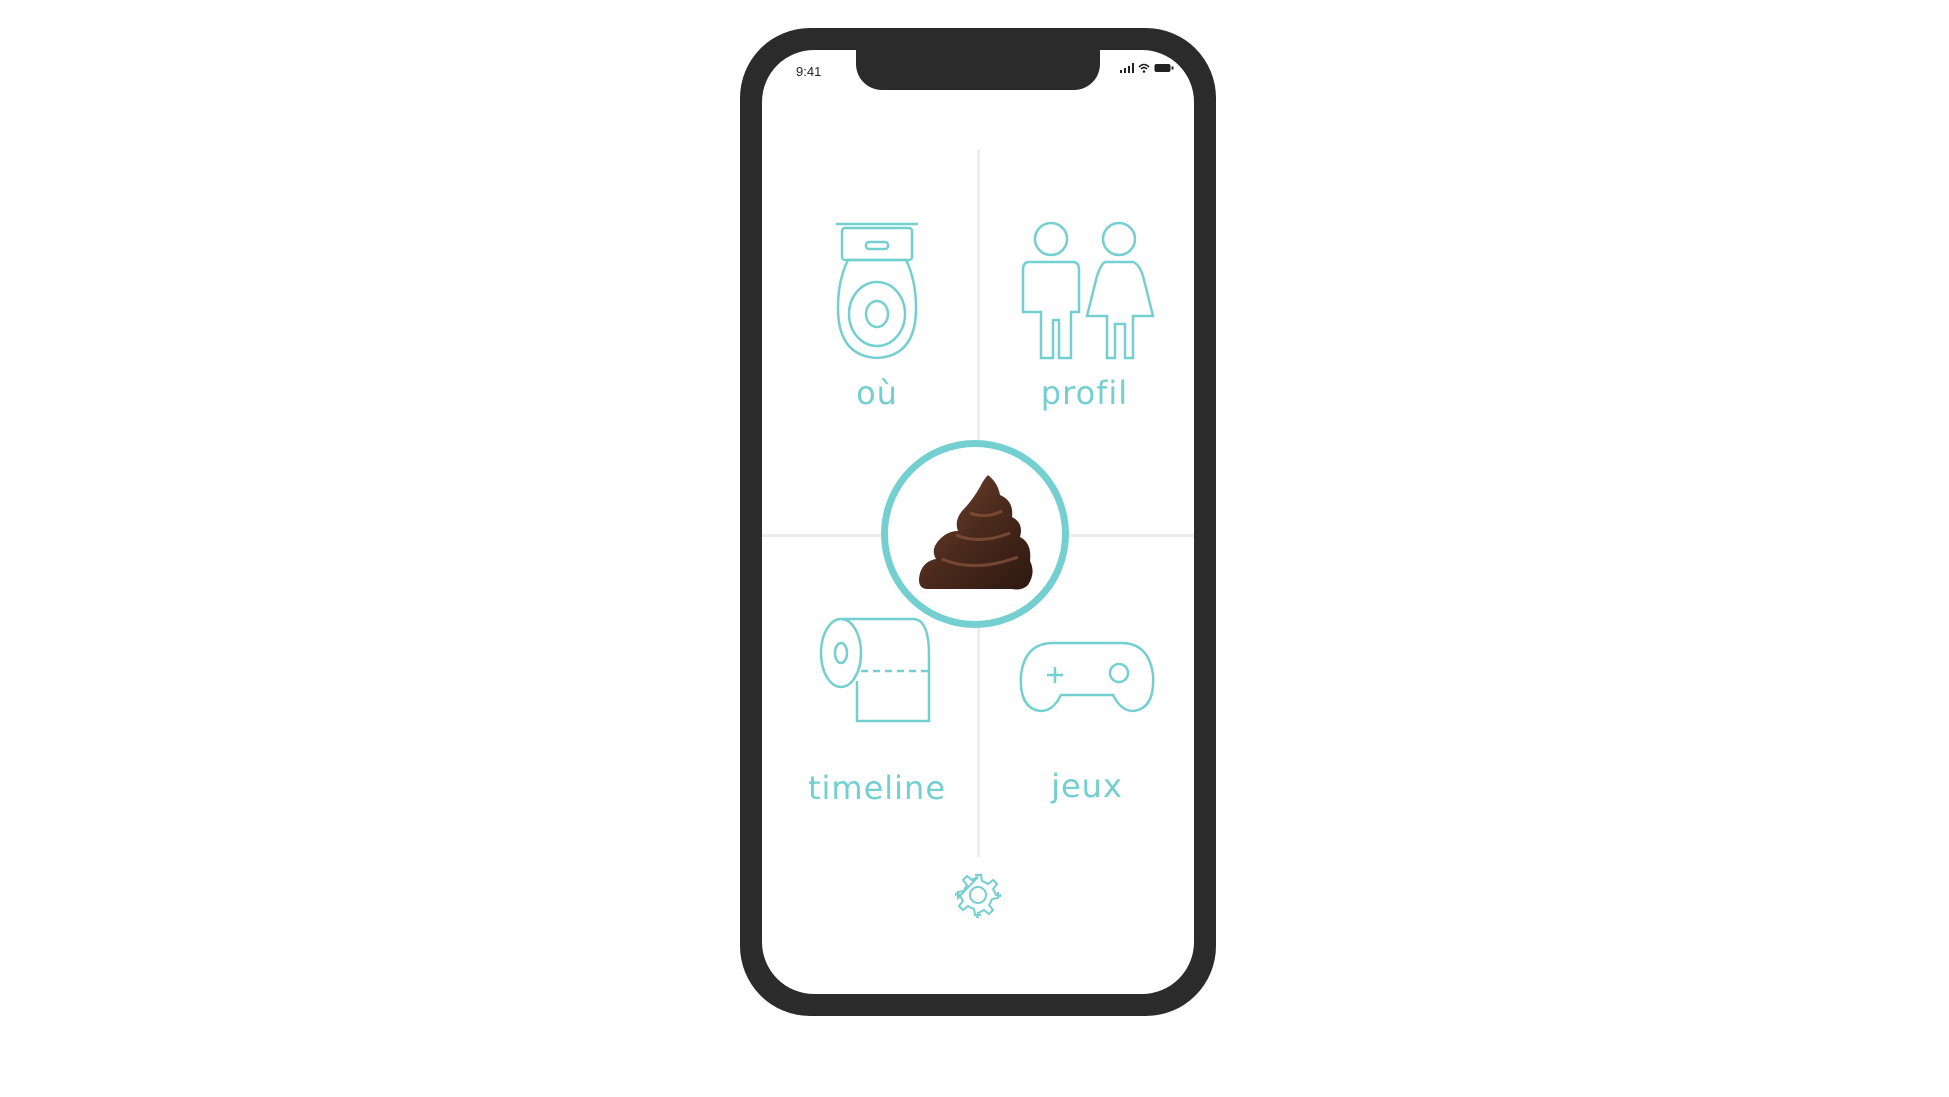 The height and width of the screenshot is (1097, 1949). Describe the element at coordinates (1087, 786) in the screenshot. I see `menu-label-jeux: jeux` at that location.